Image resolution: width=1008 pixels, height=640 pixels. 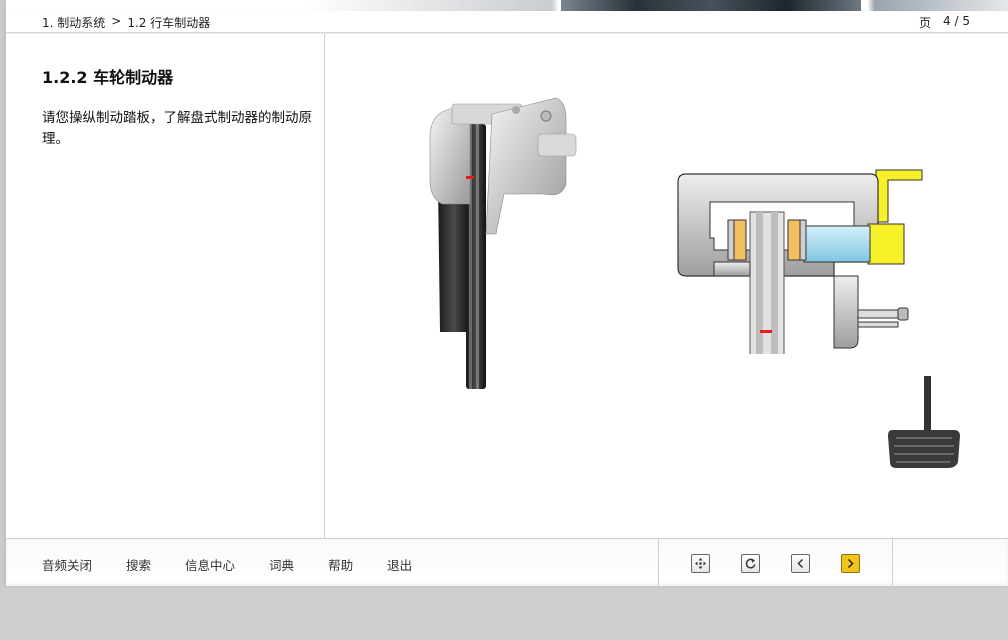 What do you see at coordinates (399, 564) in the screenshot?
I see `exit-button: 退出` at bounding box center [399, 564].